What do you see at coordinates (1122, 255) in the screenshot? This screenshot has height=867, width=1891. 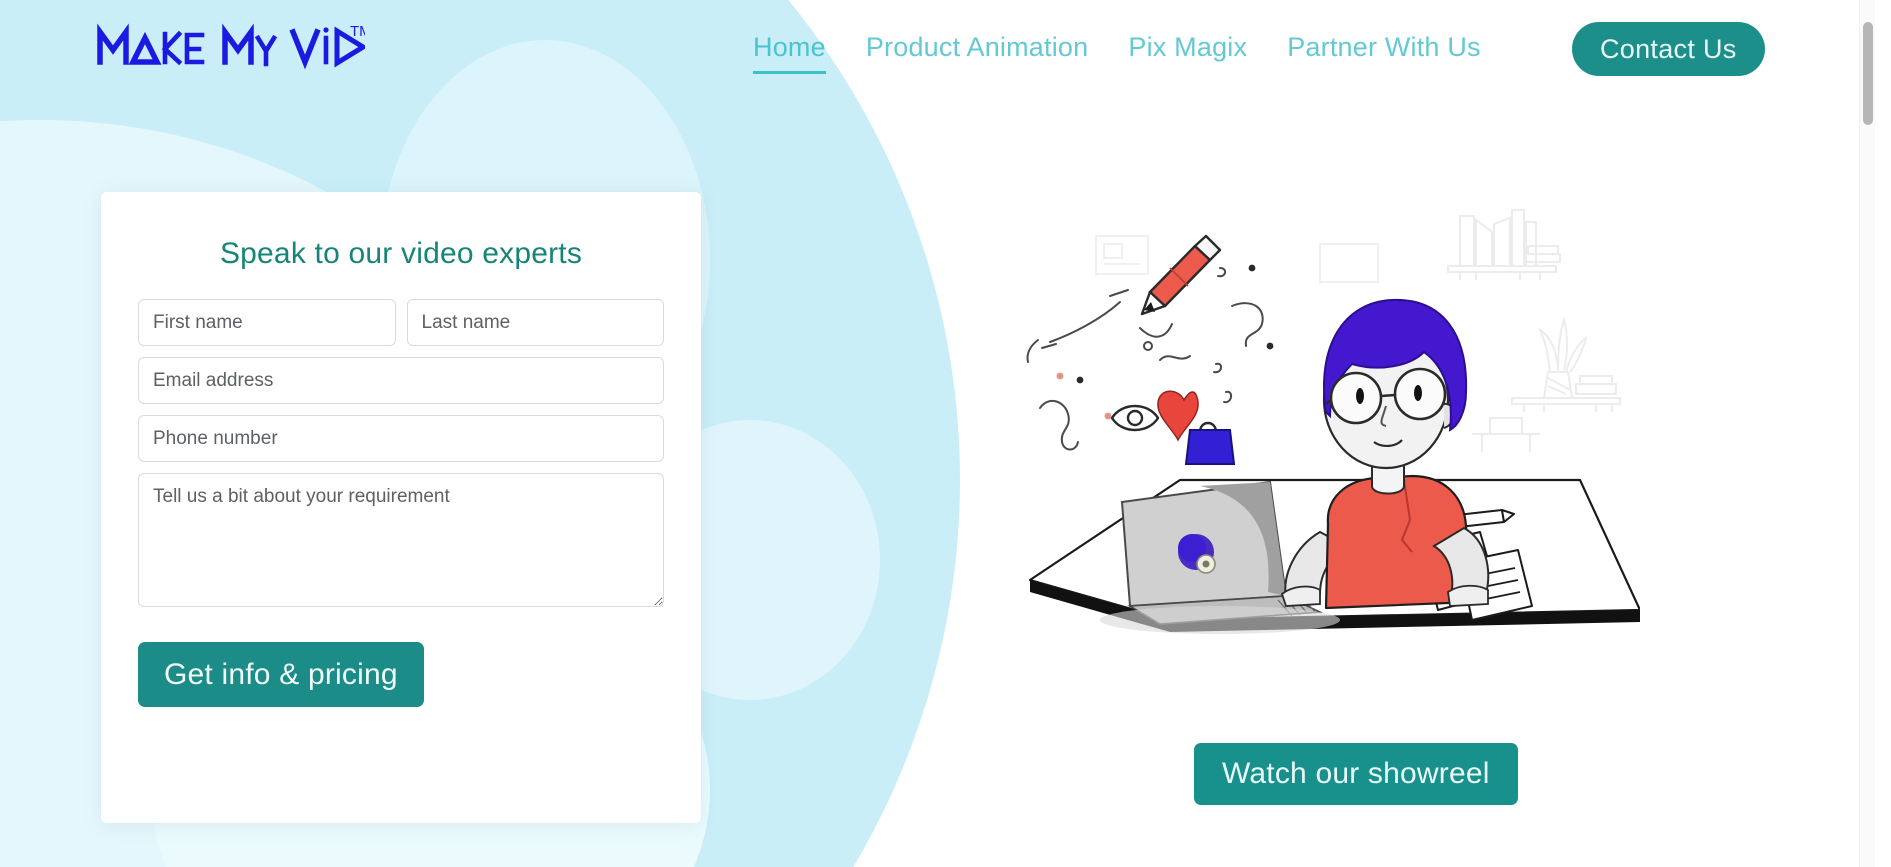 I see `monitor-outline-icon` at bounding box center [1122, 255].